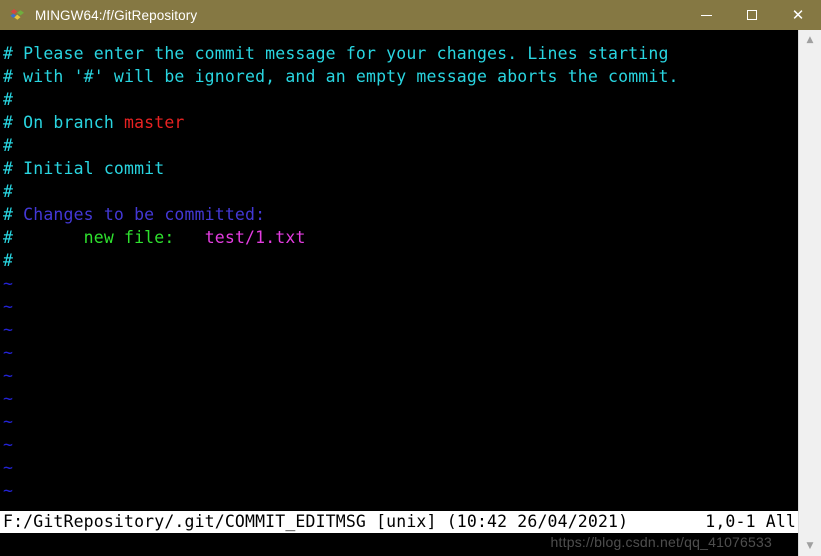  What do you see at coordinates (64, 122) in the screenshot?
I see `editor-text-segment: # On branch` at bounding box center [64, 122].